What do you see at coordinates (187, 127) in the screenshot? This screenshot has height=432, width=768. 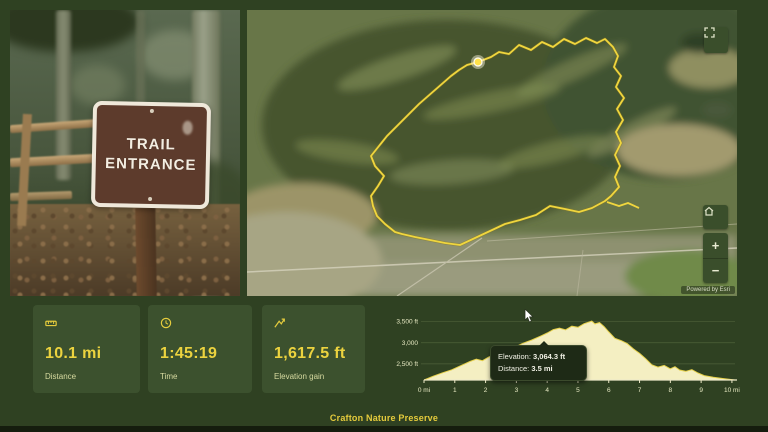 I see `sign-smudge` at bounding box center [187, 127].